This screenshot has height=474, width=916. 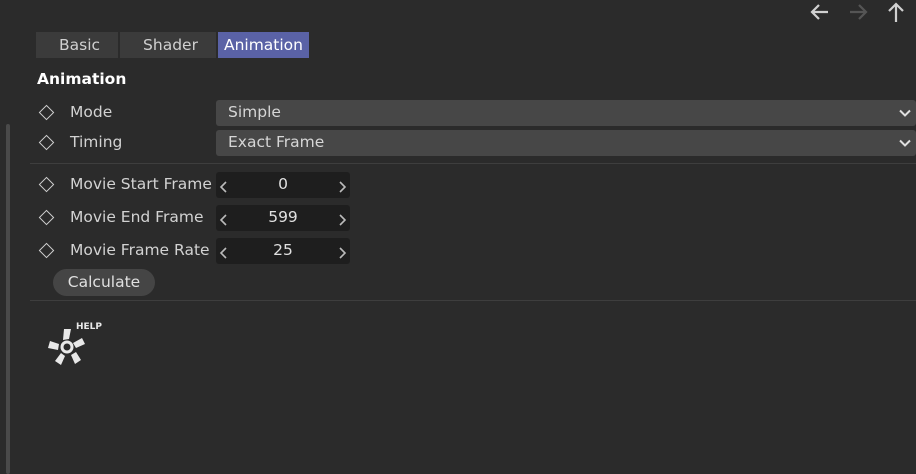 I want to click on tab-shader: Shader, so click(x=168, y=45).